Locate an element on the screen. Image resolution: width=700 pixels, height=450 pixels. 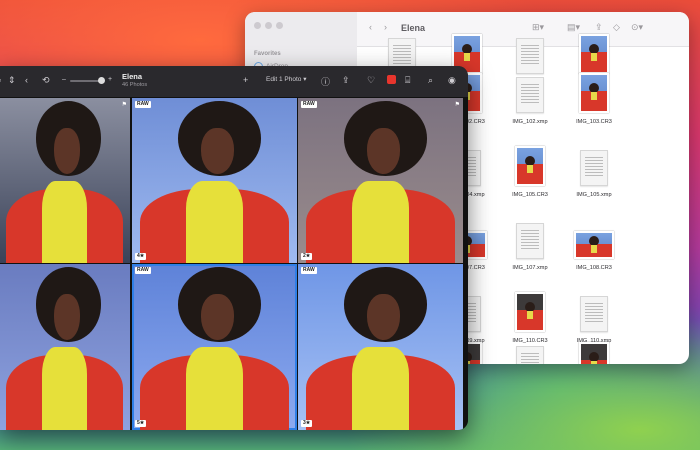
photo-tile: RAW 5★ is located at coordinates (214, 347).